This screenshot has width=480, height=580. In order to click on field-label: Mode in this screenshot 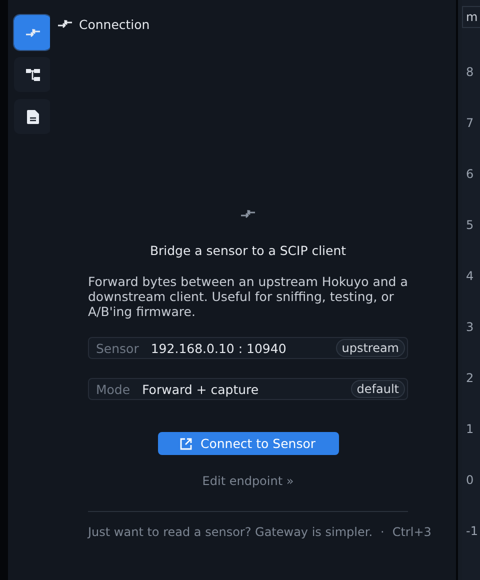, I will do `click(113, 389)`.